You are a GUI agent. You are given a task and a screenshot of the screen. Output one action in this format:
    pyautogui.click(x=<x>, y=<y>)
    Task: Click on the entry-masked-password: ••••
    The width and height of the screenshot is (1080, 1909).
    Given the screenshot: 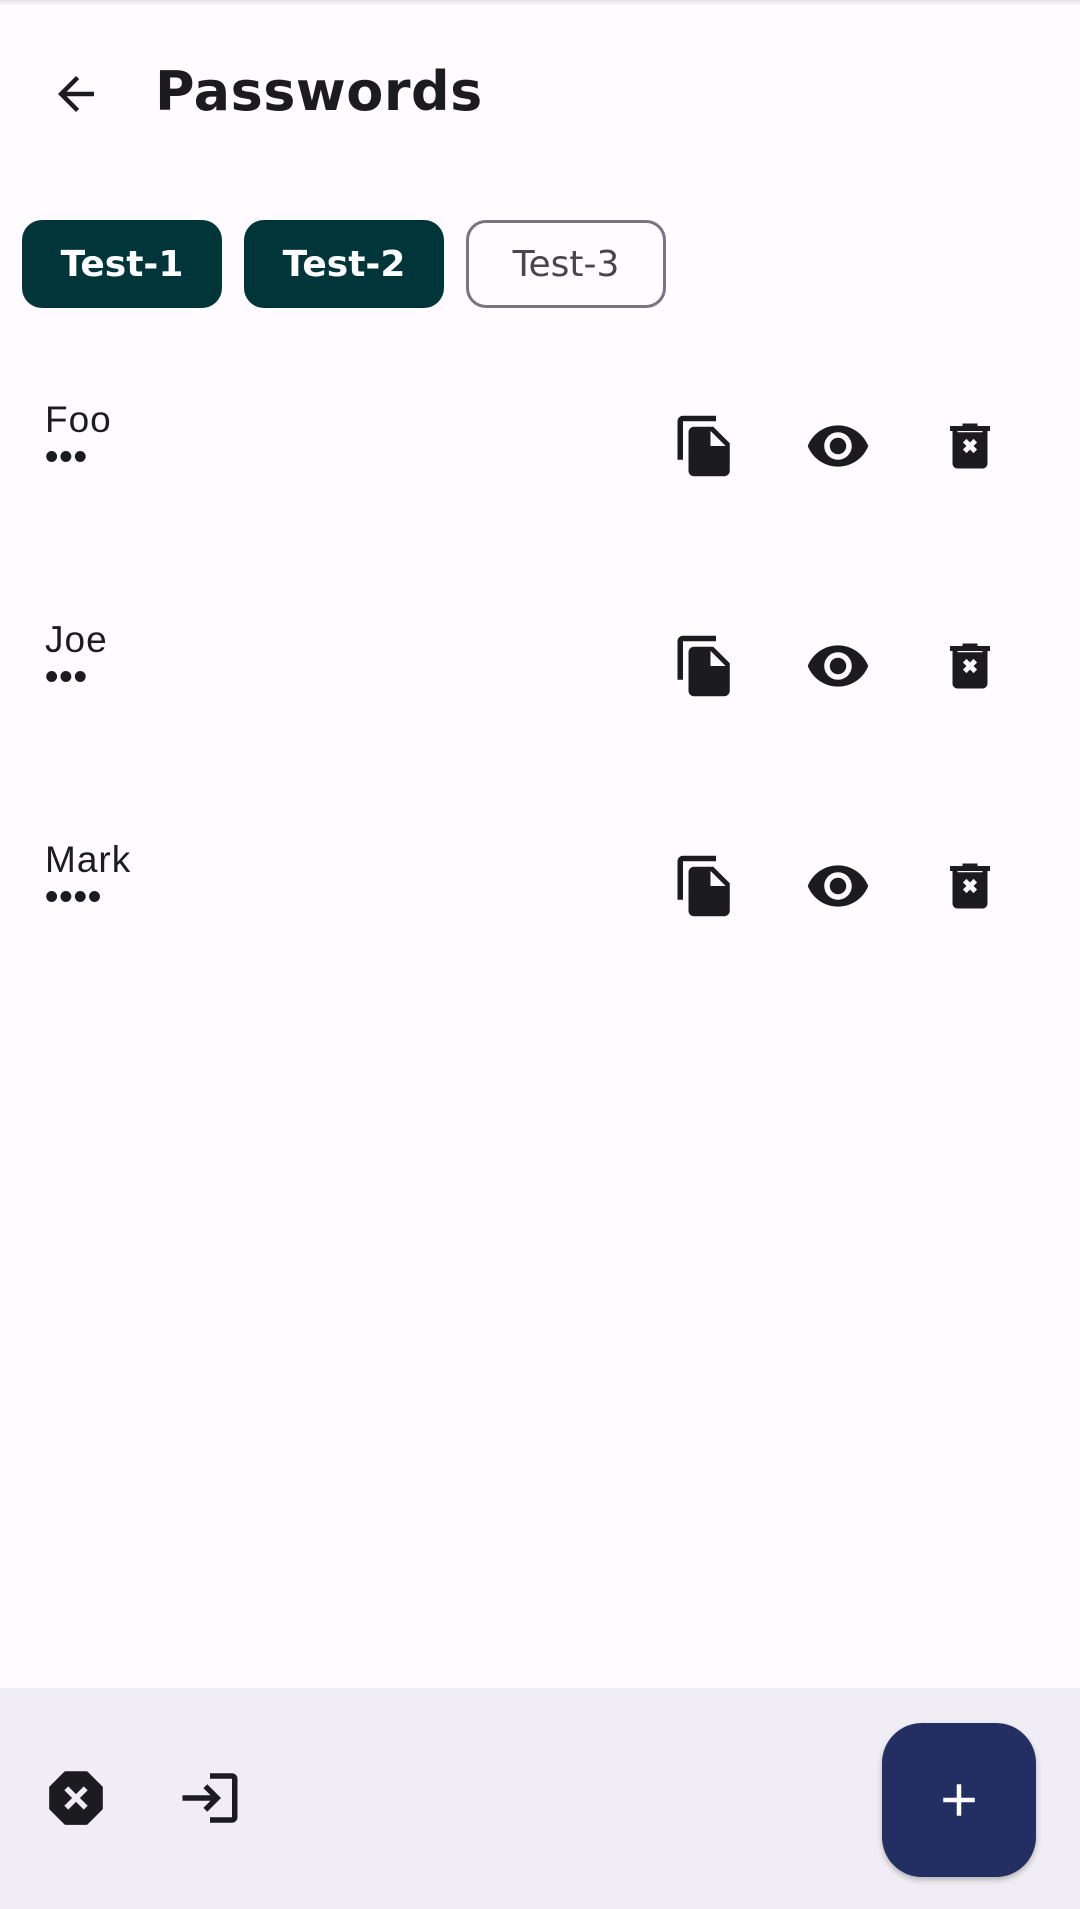 What is the action you would take?
    pyautogui.click(x=74, y=897)
    